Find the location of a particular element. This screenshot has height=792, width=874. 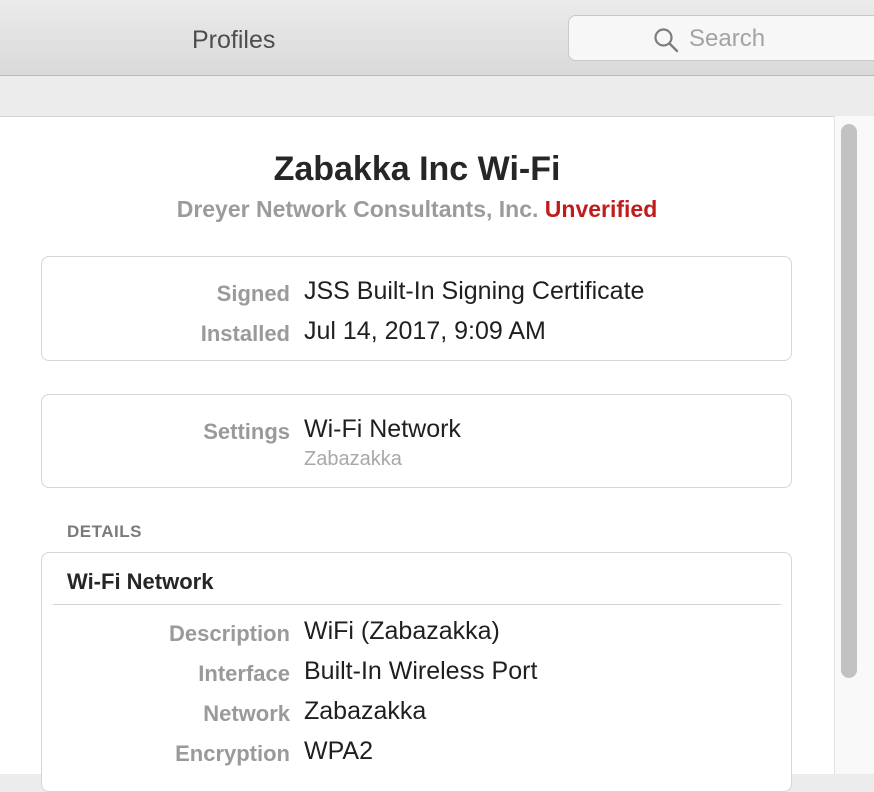

window-title: Profiles is located at coordinates (234, 40).